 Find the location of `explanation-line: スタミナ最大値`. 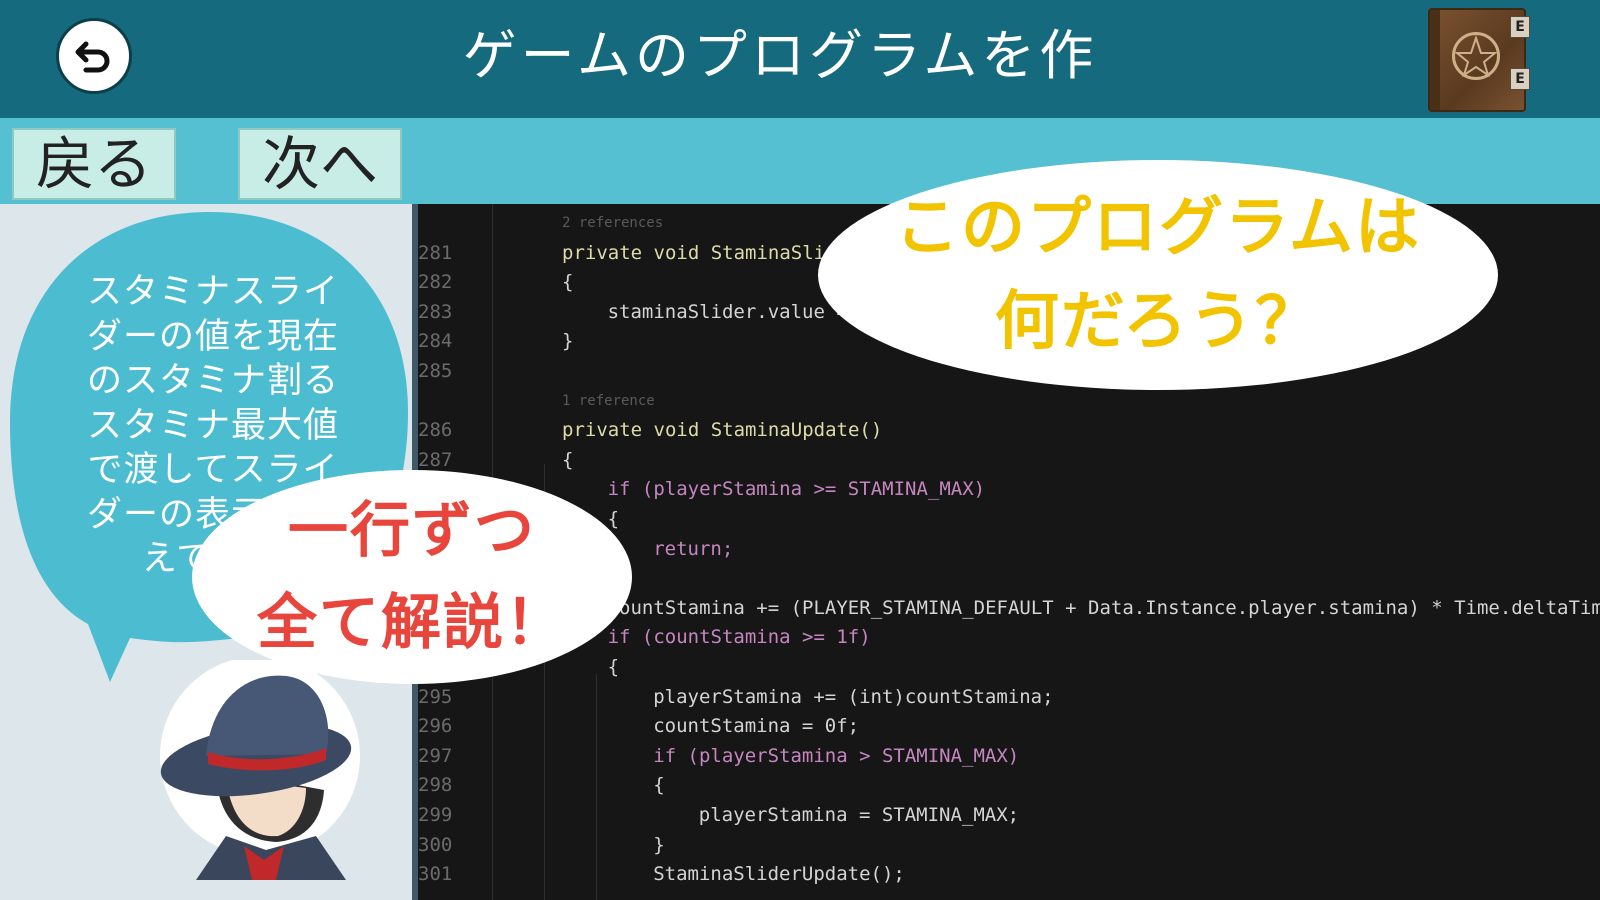

explanation-line: スタミナ最大値 is located at coordinates (212, 425).